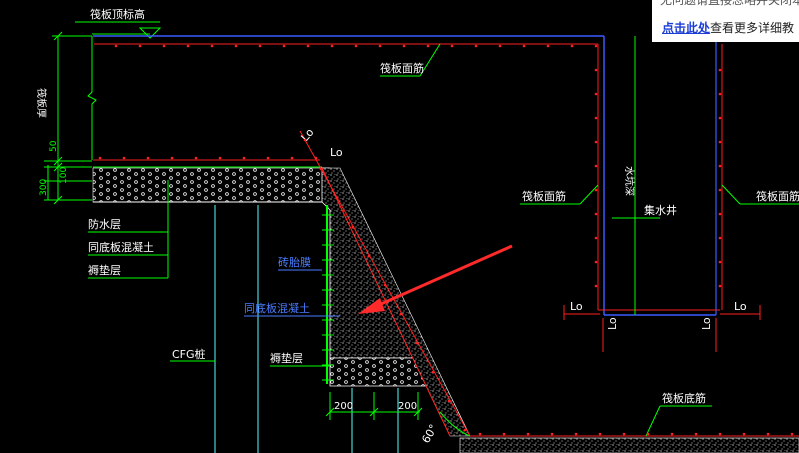 This screenshot has height=453, width=799. I want to click on lo-left-h-label: Lo, so click(576, 306).